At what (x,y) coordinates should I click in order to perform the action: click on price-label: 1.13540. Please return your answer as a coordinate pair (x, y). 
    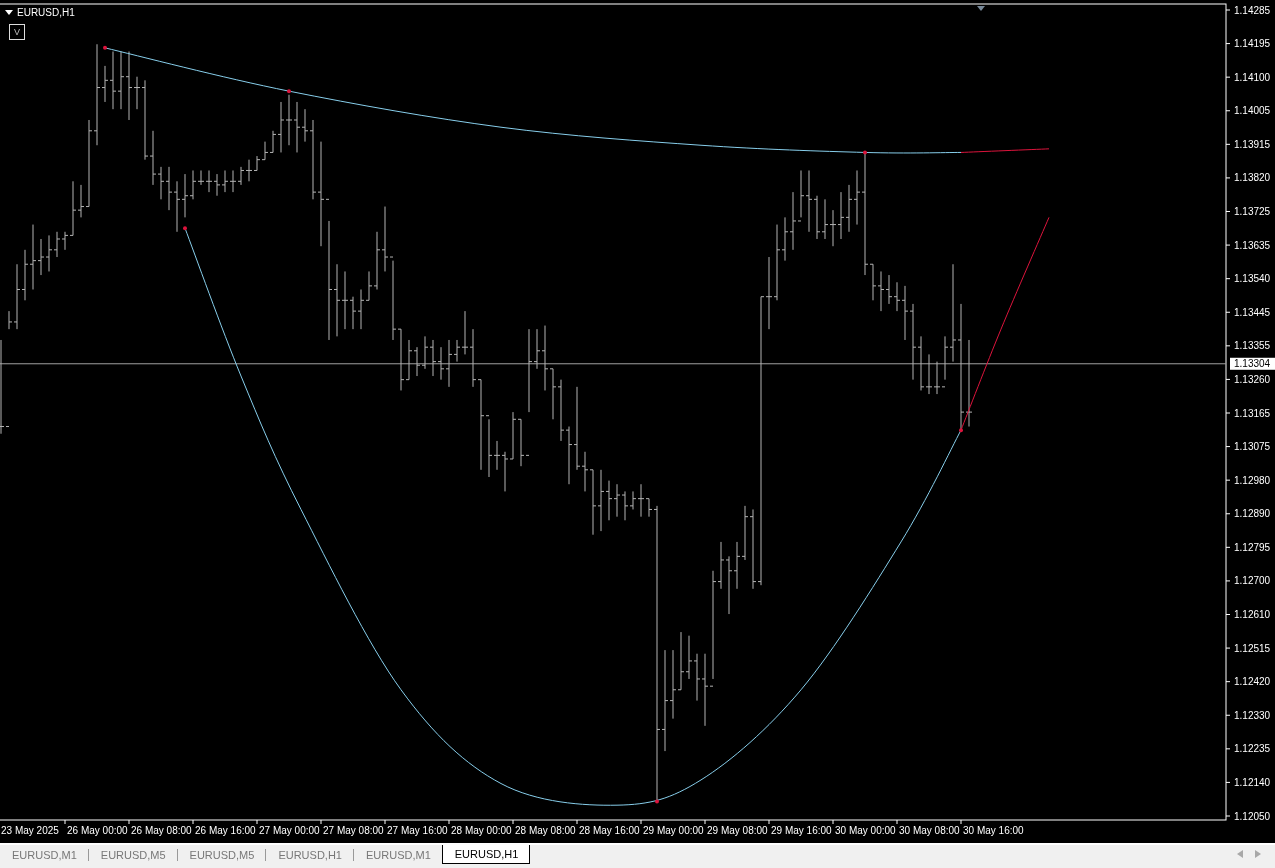
    Looking at the image, I should click on (1252, 279).